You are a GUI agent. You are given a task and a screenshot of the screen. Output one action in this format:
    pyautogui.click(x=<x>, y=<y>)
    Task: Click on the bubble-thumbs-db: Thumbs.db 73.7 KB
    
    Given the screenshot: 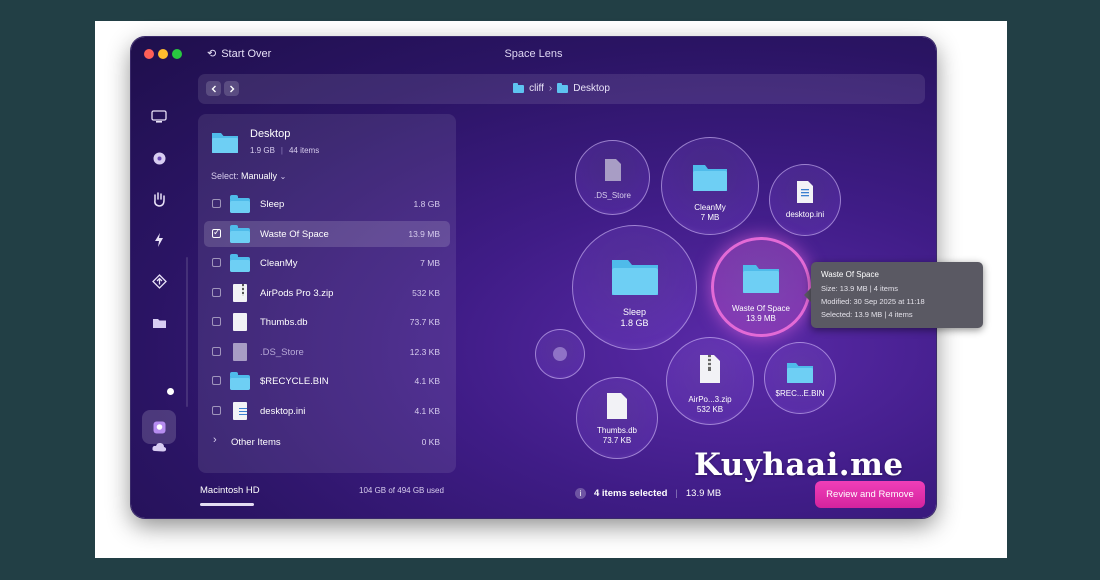 What is the action you would take?
    pyautogui.click(x=617, y=418)
    